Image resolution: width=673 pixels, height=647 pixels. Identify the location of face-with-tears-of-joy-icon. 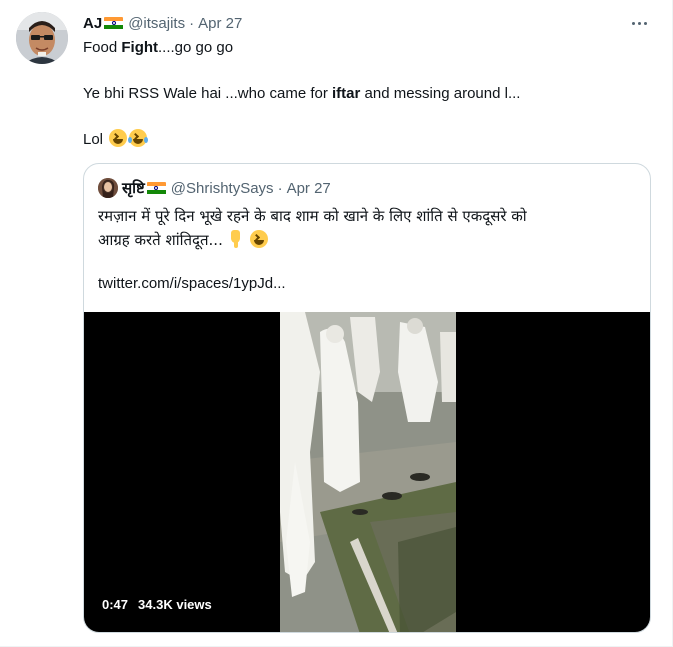
(138, 138).